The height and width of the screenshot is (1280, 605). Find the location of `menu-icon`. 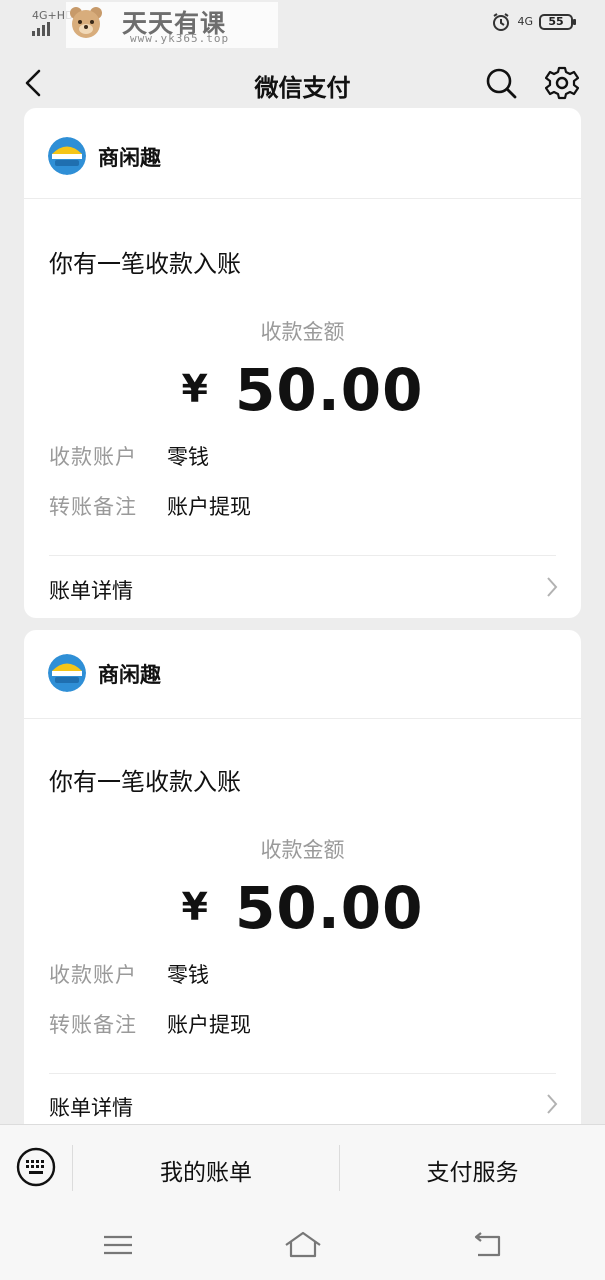

menu-icon is located at coordinates (118, 1245).